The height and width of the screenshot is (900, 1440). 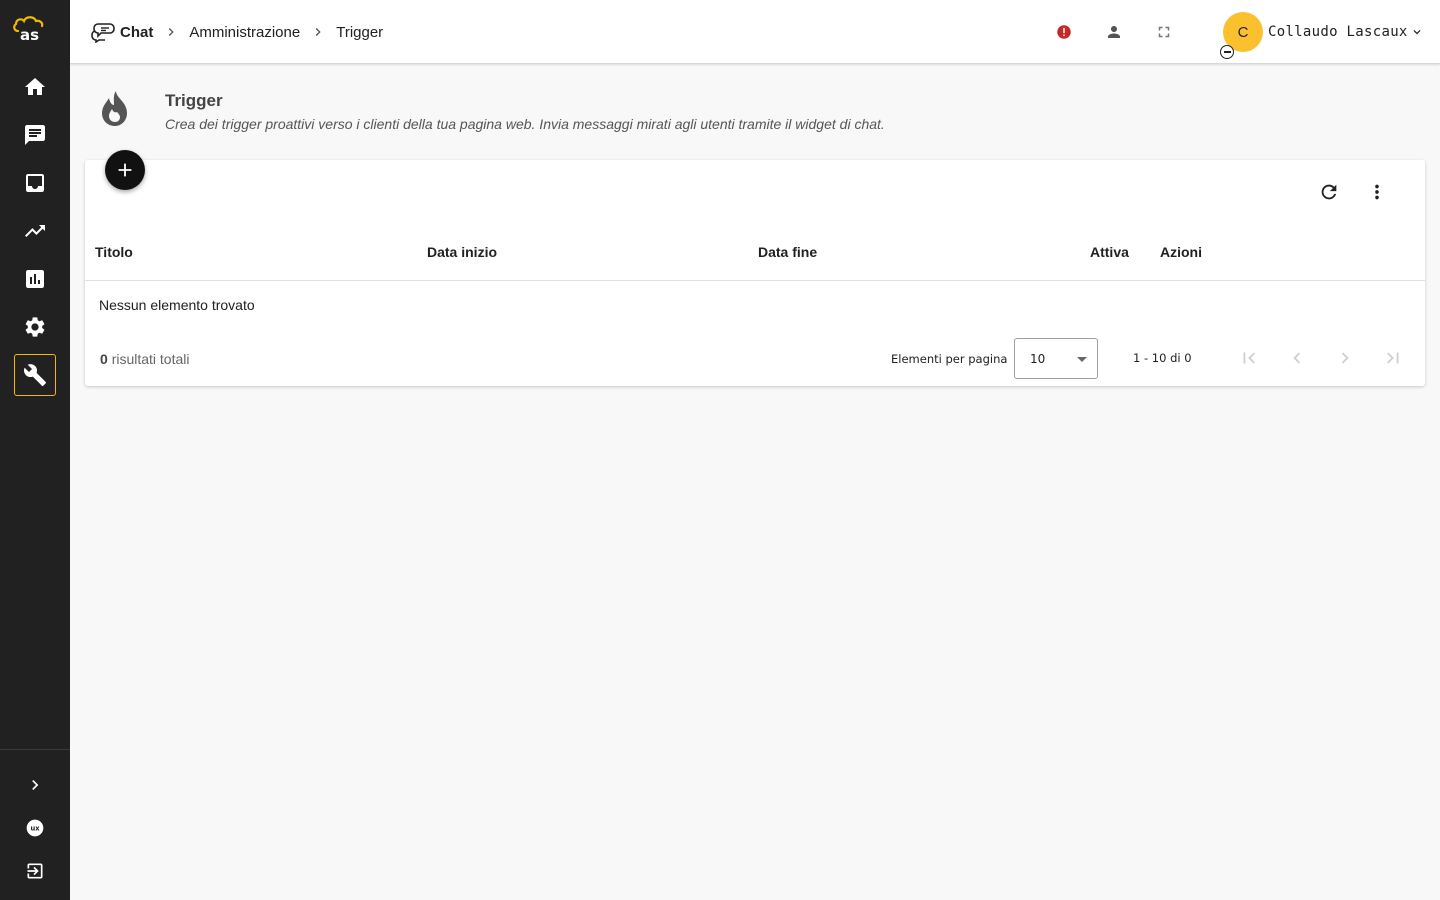 What do you see at coordinates (114, 252) in the screenshot?
I see `column-header-title: Titolo` at bounding box center [114, 252].